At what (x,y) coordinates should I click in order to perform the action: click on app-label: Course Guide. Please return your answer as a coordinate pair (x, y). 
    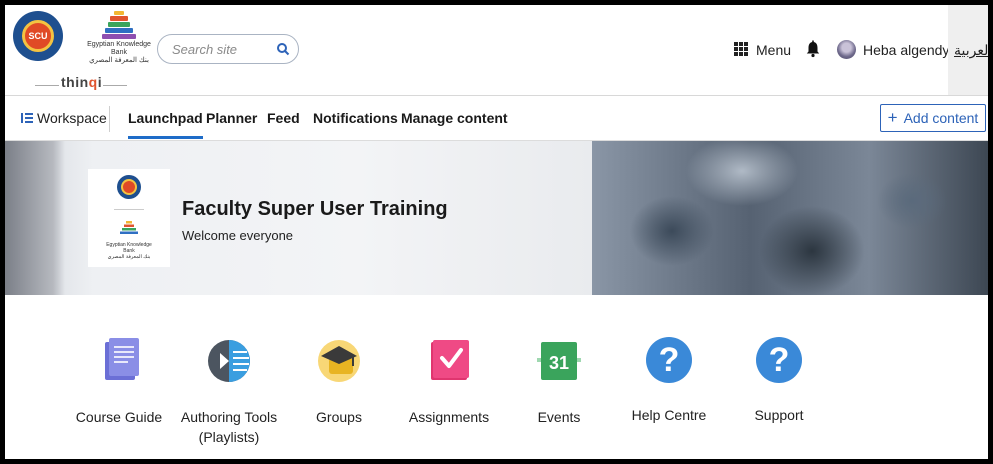
    Looking at the image, I should click on (119, 417).